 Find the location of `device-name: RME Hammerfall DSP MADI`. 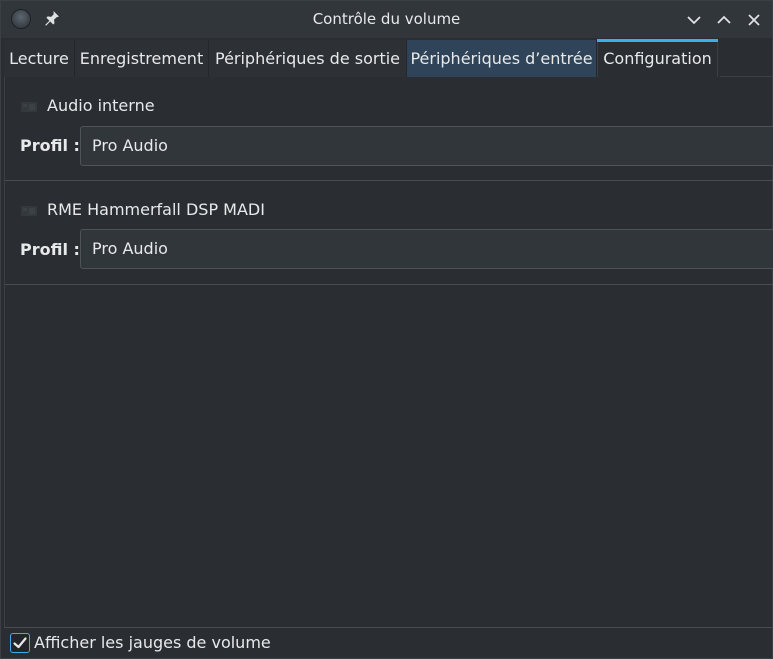

device-name: RME Hammerfall DSP MADI is located at coordinates (156, 209).